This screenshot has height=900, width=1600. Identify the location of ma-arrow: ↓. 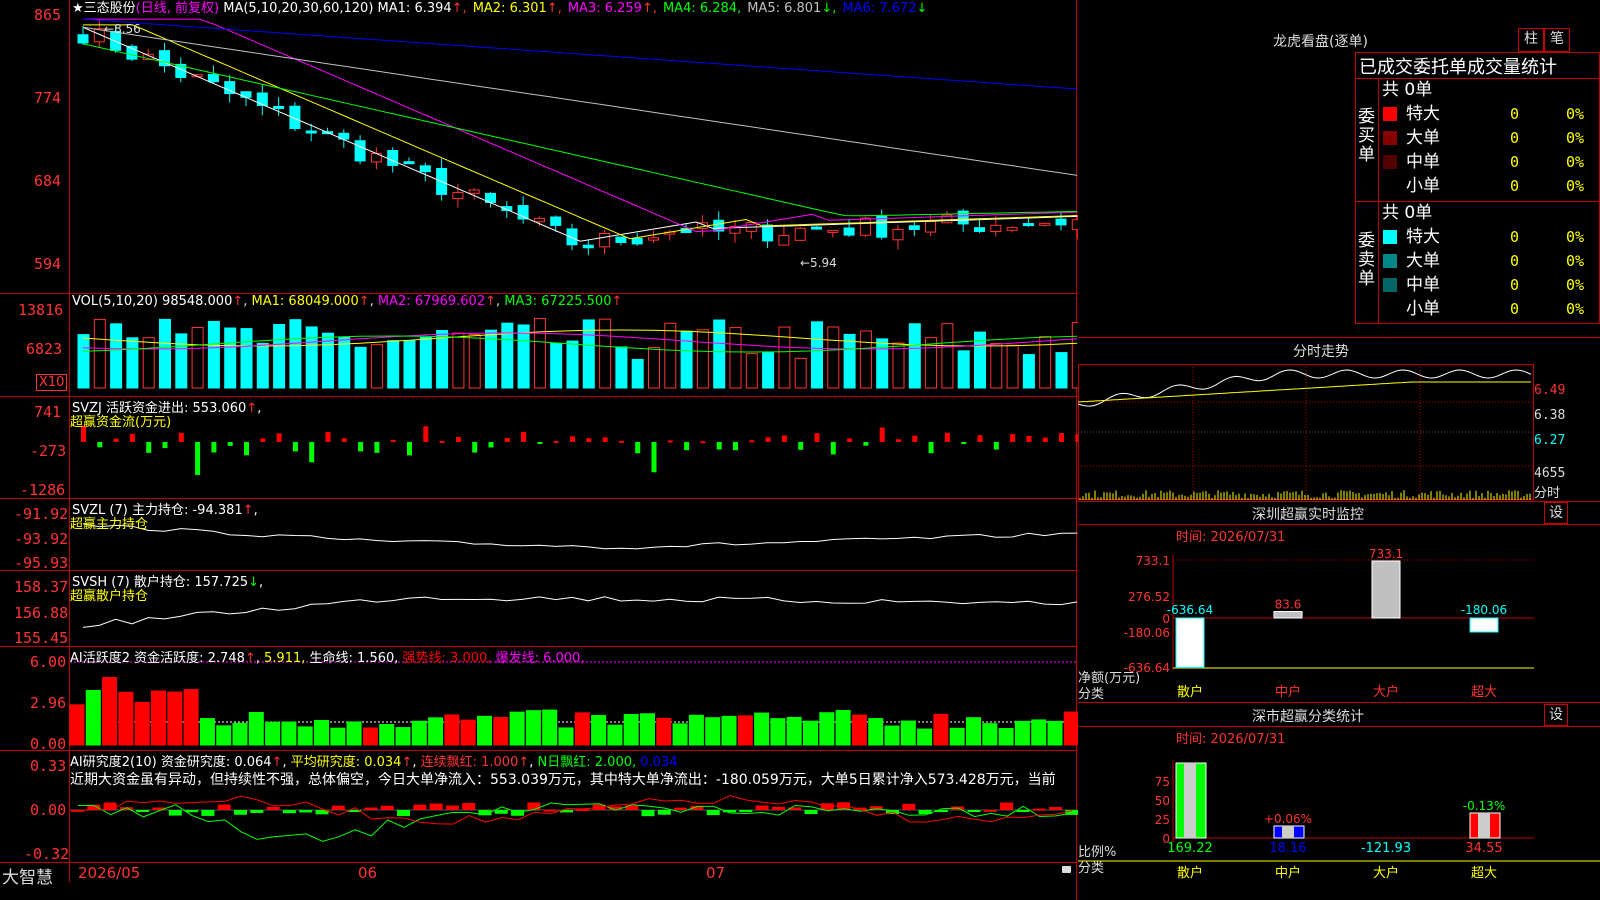
(922, 8).